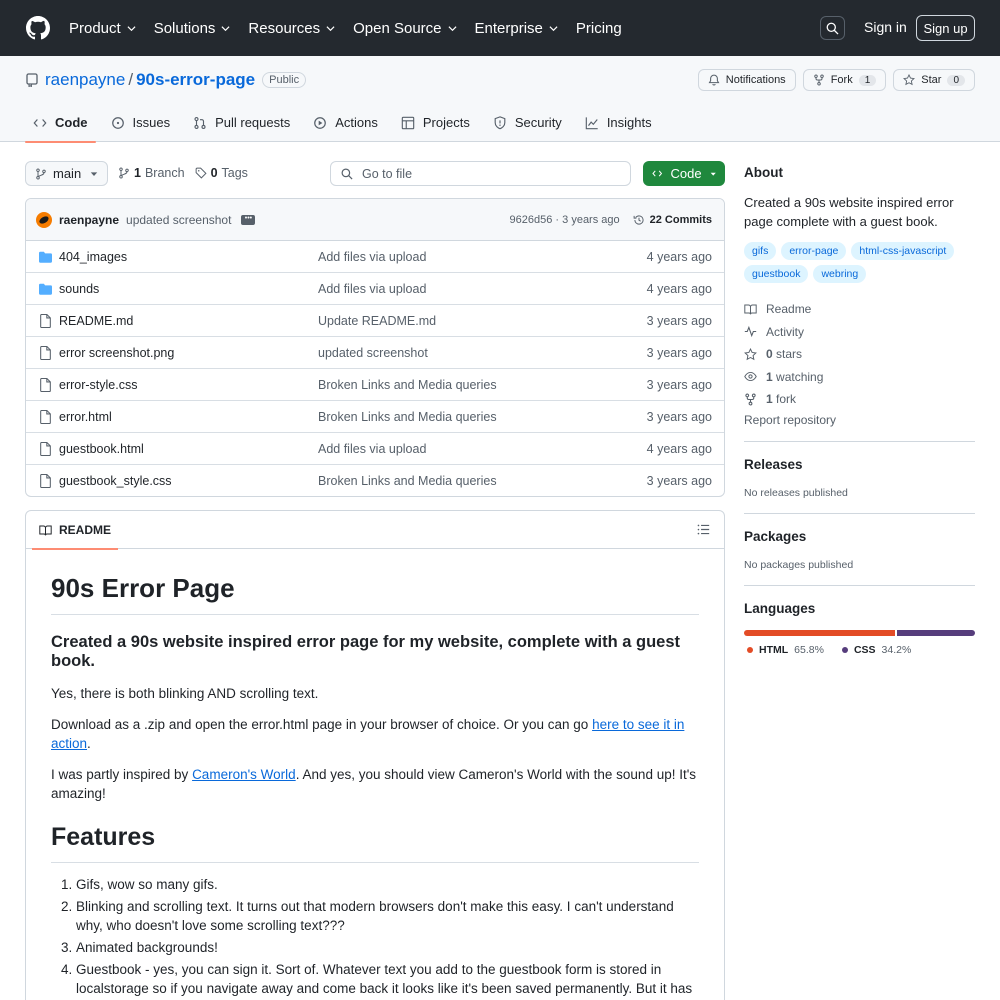  What do you see at coordinates (527, 122) in the screenshot?
I see `tab-security: Security` at bounding box center [527, 122].